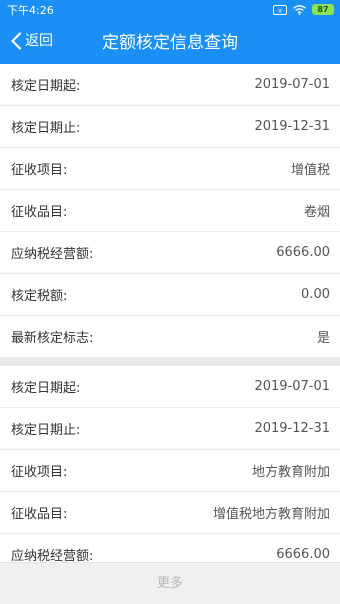 The height and width of the screenshot is (604, 340). What do you see at coordinates (170, 513) in the screenshot?
I see `field-row-levy-category: 征收品目: 增值税地方教育附加` at bounding box center [170, 513].